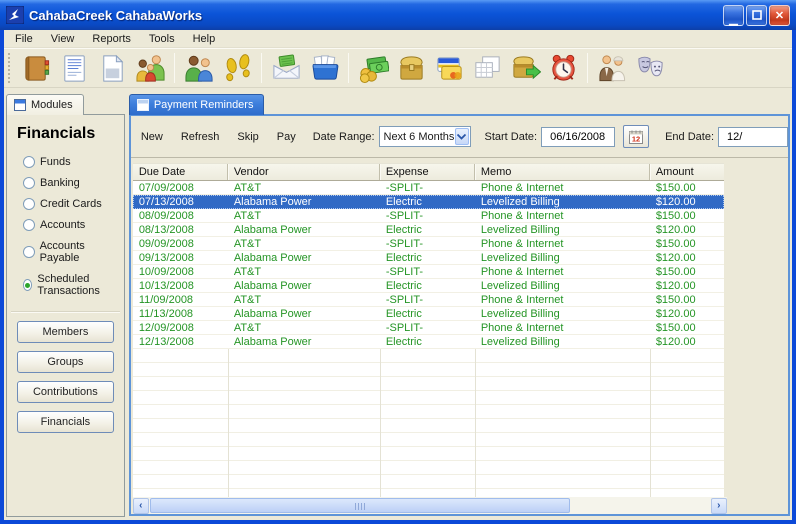  Describe the element at coordinates (140, 505) in the screenshot. I see `scroll-left-icon: ‹` at that location.